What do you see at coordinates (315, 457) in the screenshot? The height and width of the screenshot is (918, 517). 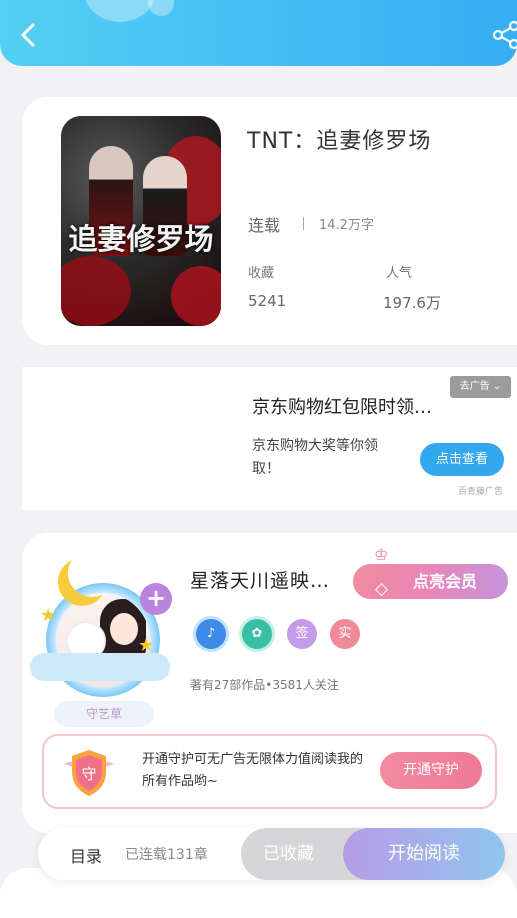 I see `ad-description: 京东购物大奖等你领取！` at bounding box center [315, 457].